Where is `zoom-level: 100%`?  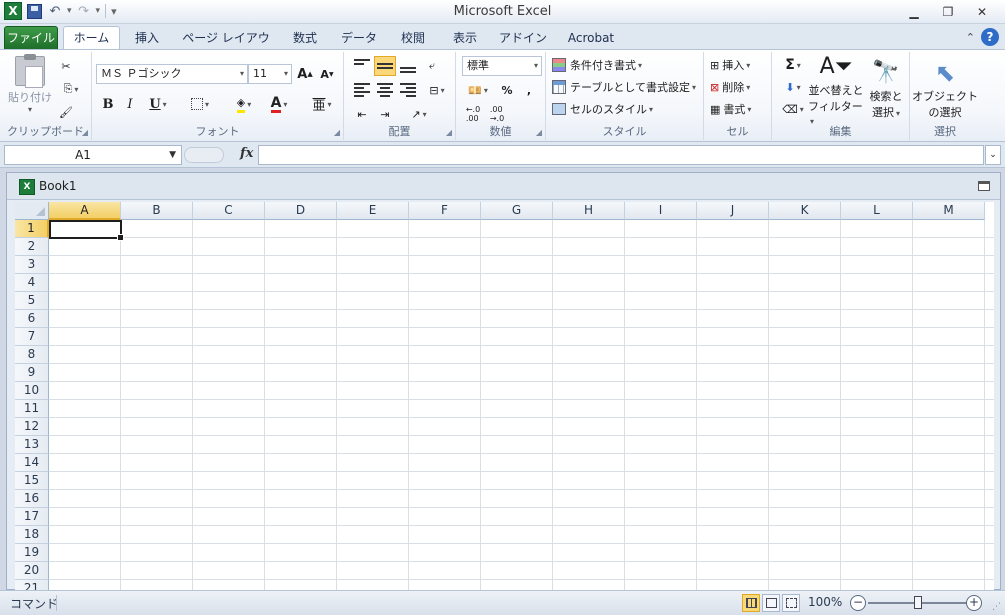
zoom-level: 100% is located at coordinates (825, 602).